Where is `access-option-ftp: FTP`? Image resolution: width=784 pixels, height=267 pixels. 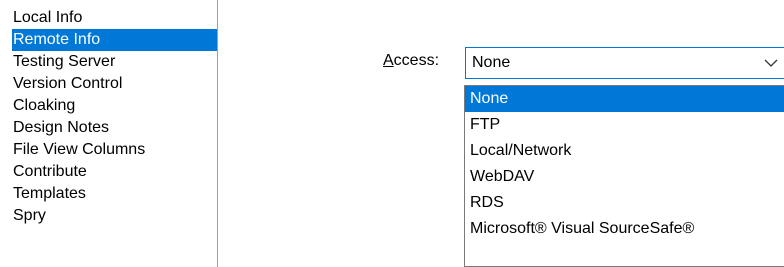 access-option-ftp: FTP is located at coordinates (624, 125).